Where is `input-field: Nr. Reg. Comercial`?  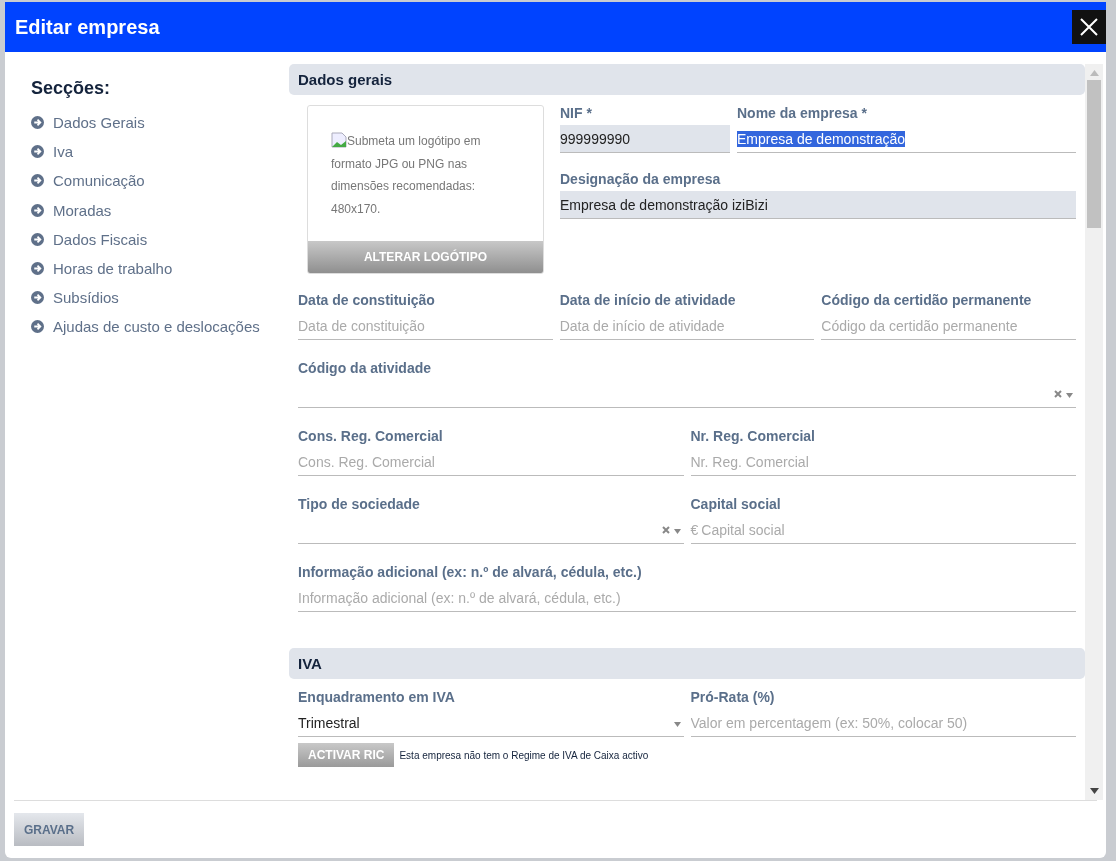
input-field: Nr. Reg. Comercial is located at coordinates (883, 461).